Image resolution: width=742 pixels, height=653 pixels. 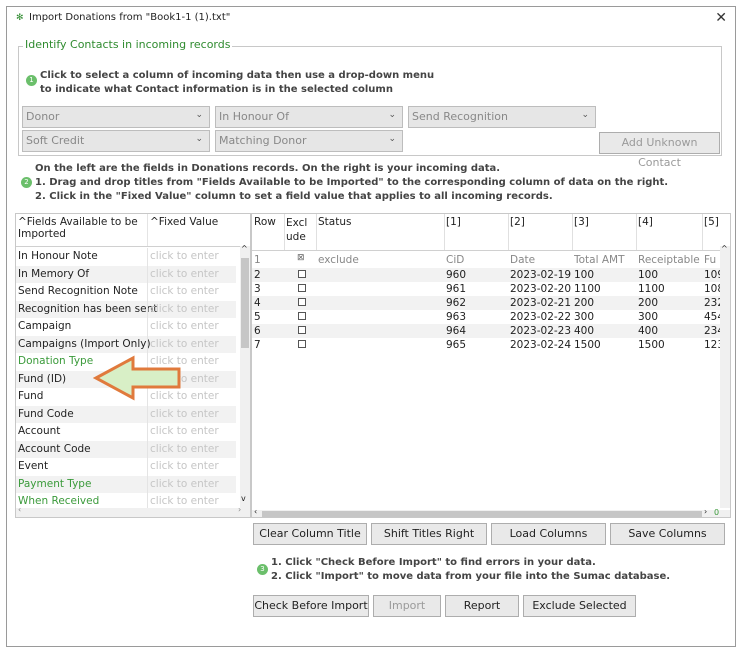 What do you see at coordinates (541, 289) in the screenshot?
I see `data-cell: 2023-02-20` at bounding box center [541, 289].